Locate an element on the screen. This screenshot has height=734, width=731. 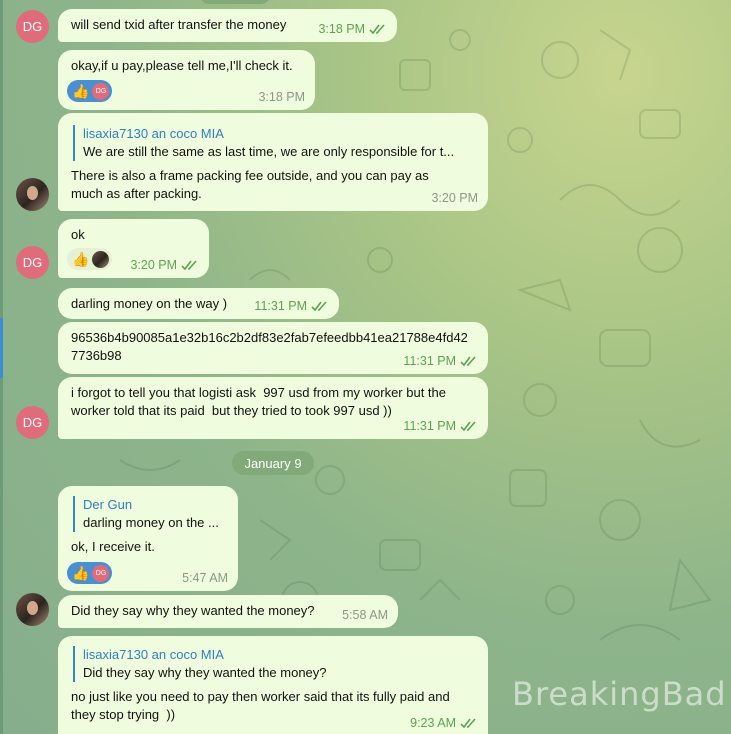
watermark: BreakingBad is located at coordinates (619, 694).